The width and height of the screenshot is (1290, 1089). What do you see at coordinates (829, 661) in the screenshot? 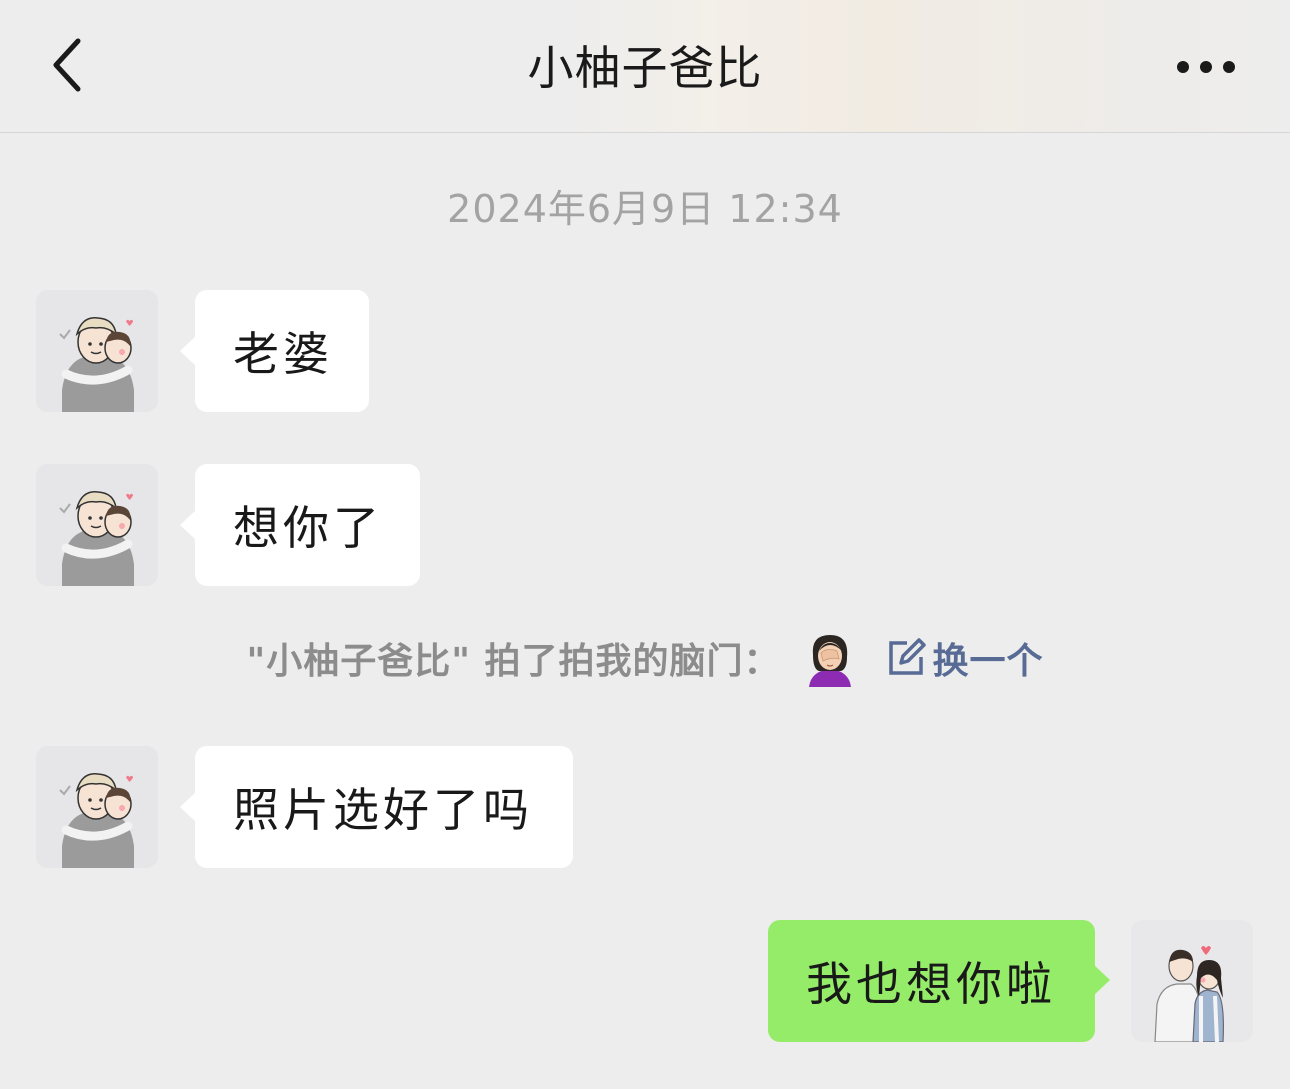
I see `facepalm-woman-icon` at bounding box center [829, 661].